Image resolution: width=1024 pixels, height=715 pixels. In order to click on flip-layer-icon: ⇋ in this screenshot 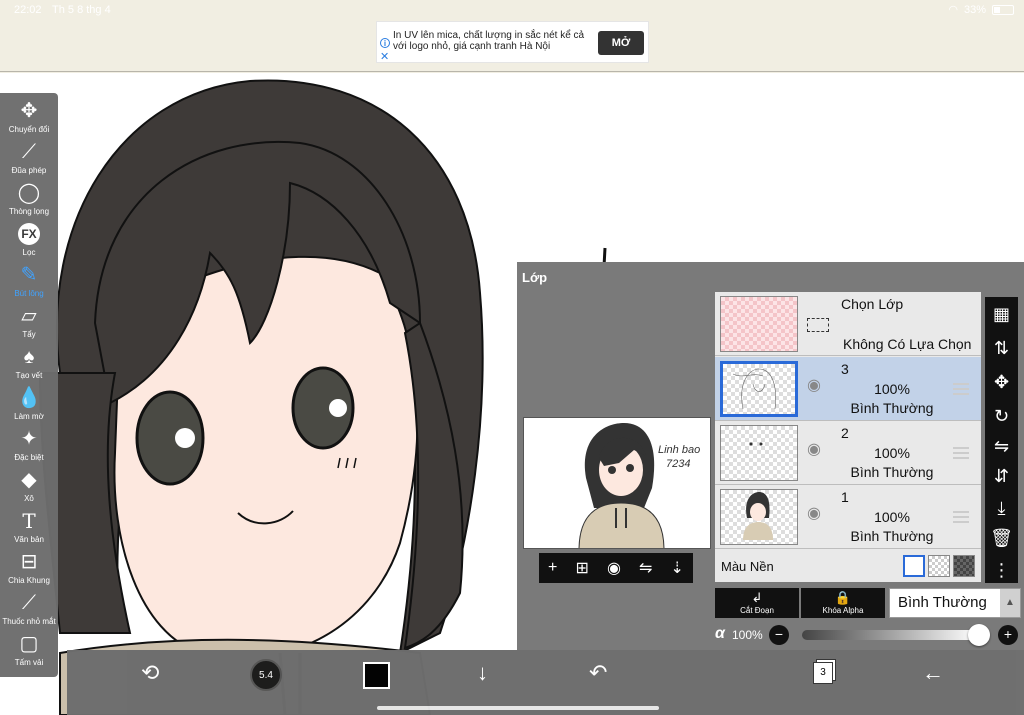, I will do `click(1001, 446)`.